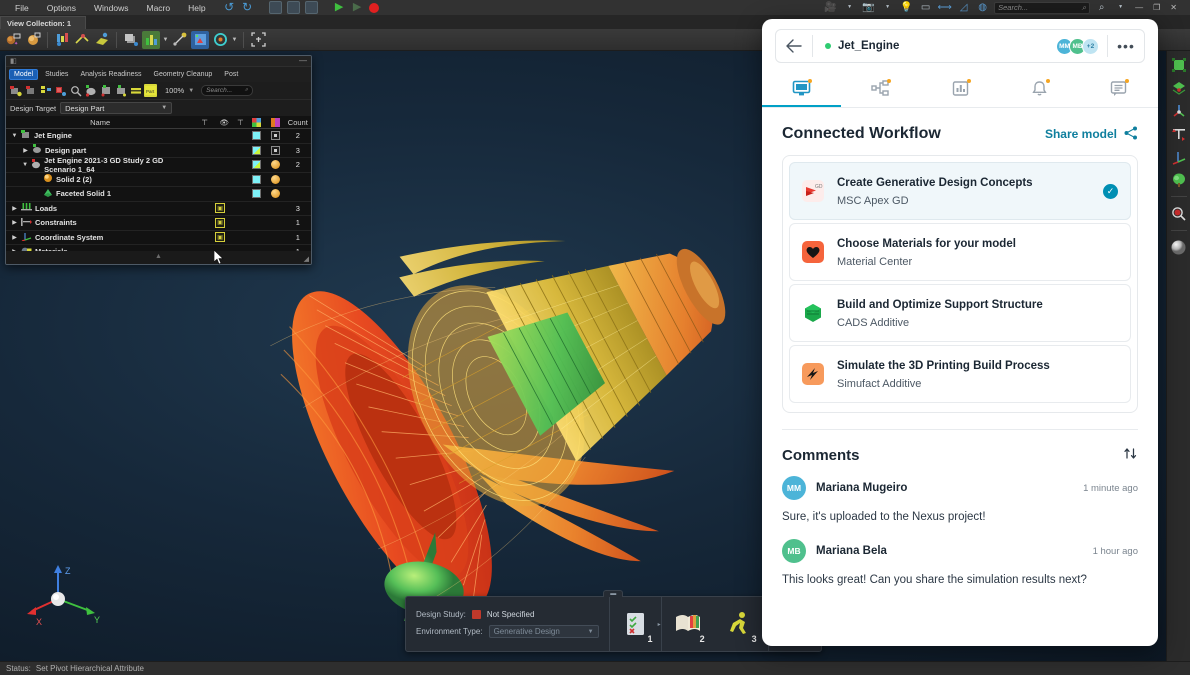 This screenshot has width=1190, height=675. I want to click on select-edge-icon, so click(1178, 87).